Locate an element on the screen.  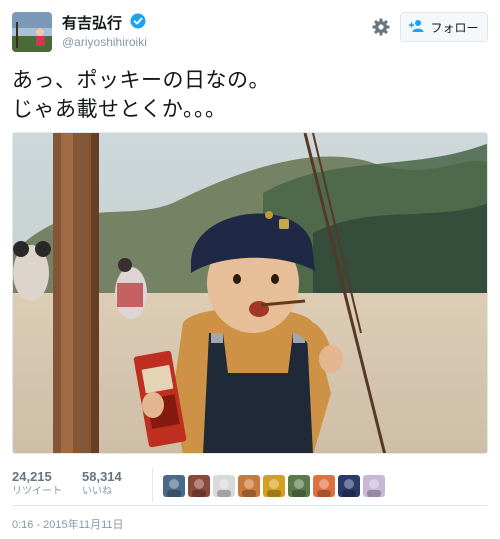
add-person-icon is located at coordinates (417, 27).